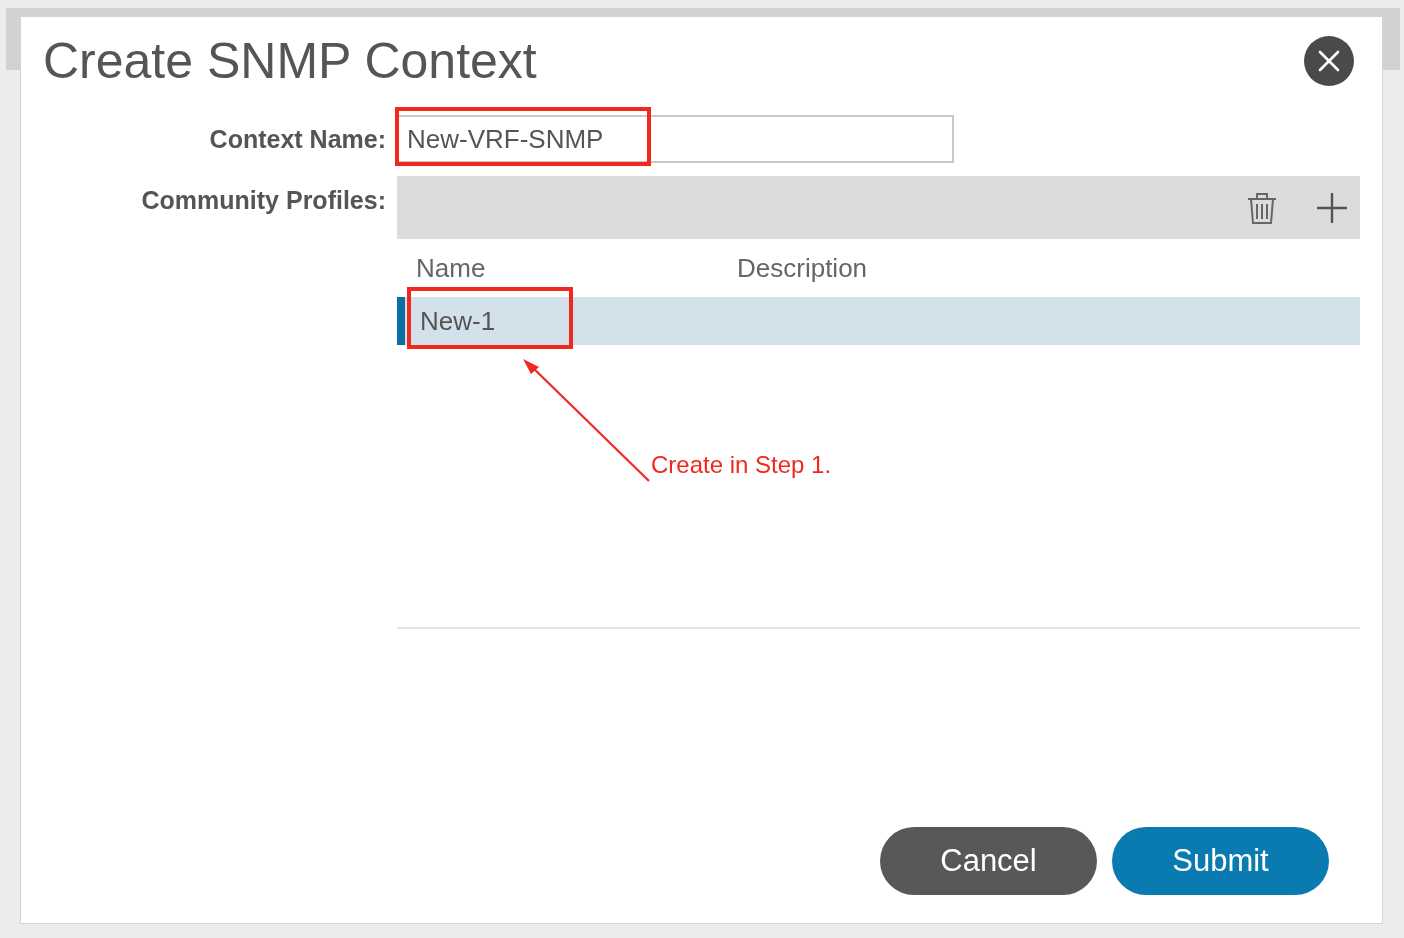 Image resolution: width=1404 pixels, height=938 pixels. I want to click on column-header: Name, so click(451, 268).